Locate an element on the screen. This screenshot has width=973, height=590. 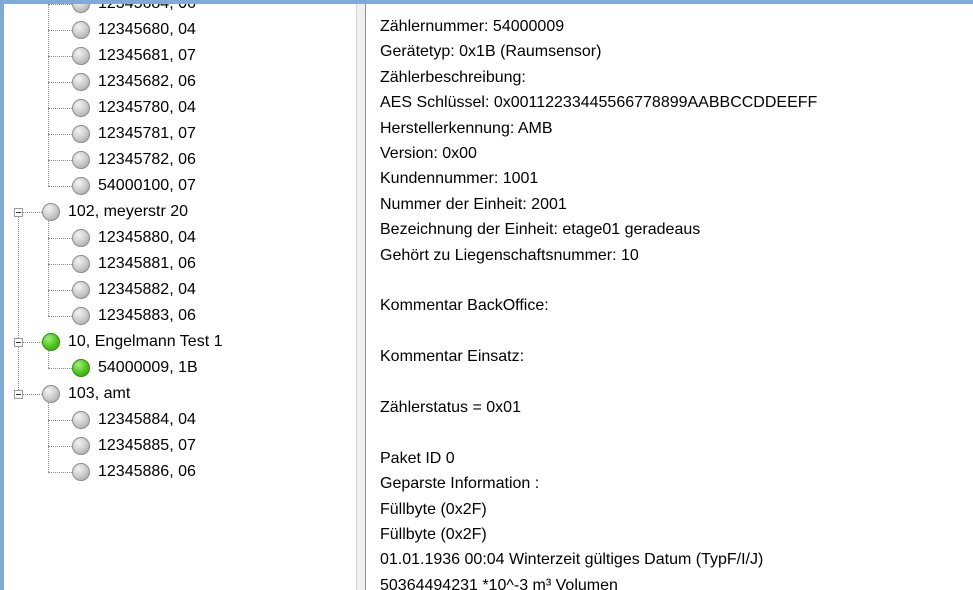
tree-node-label: 12345886, 06 is located at coordinates (147, 471).